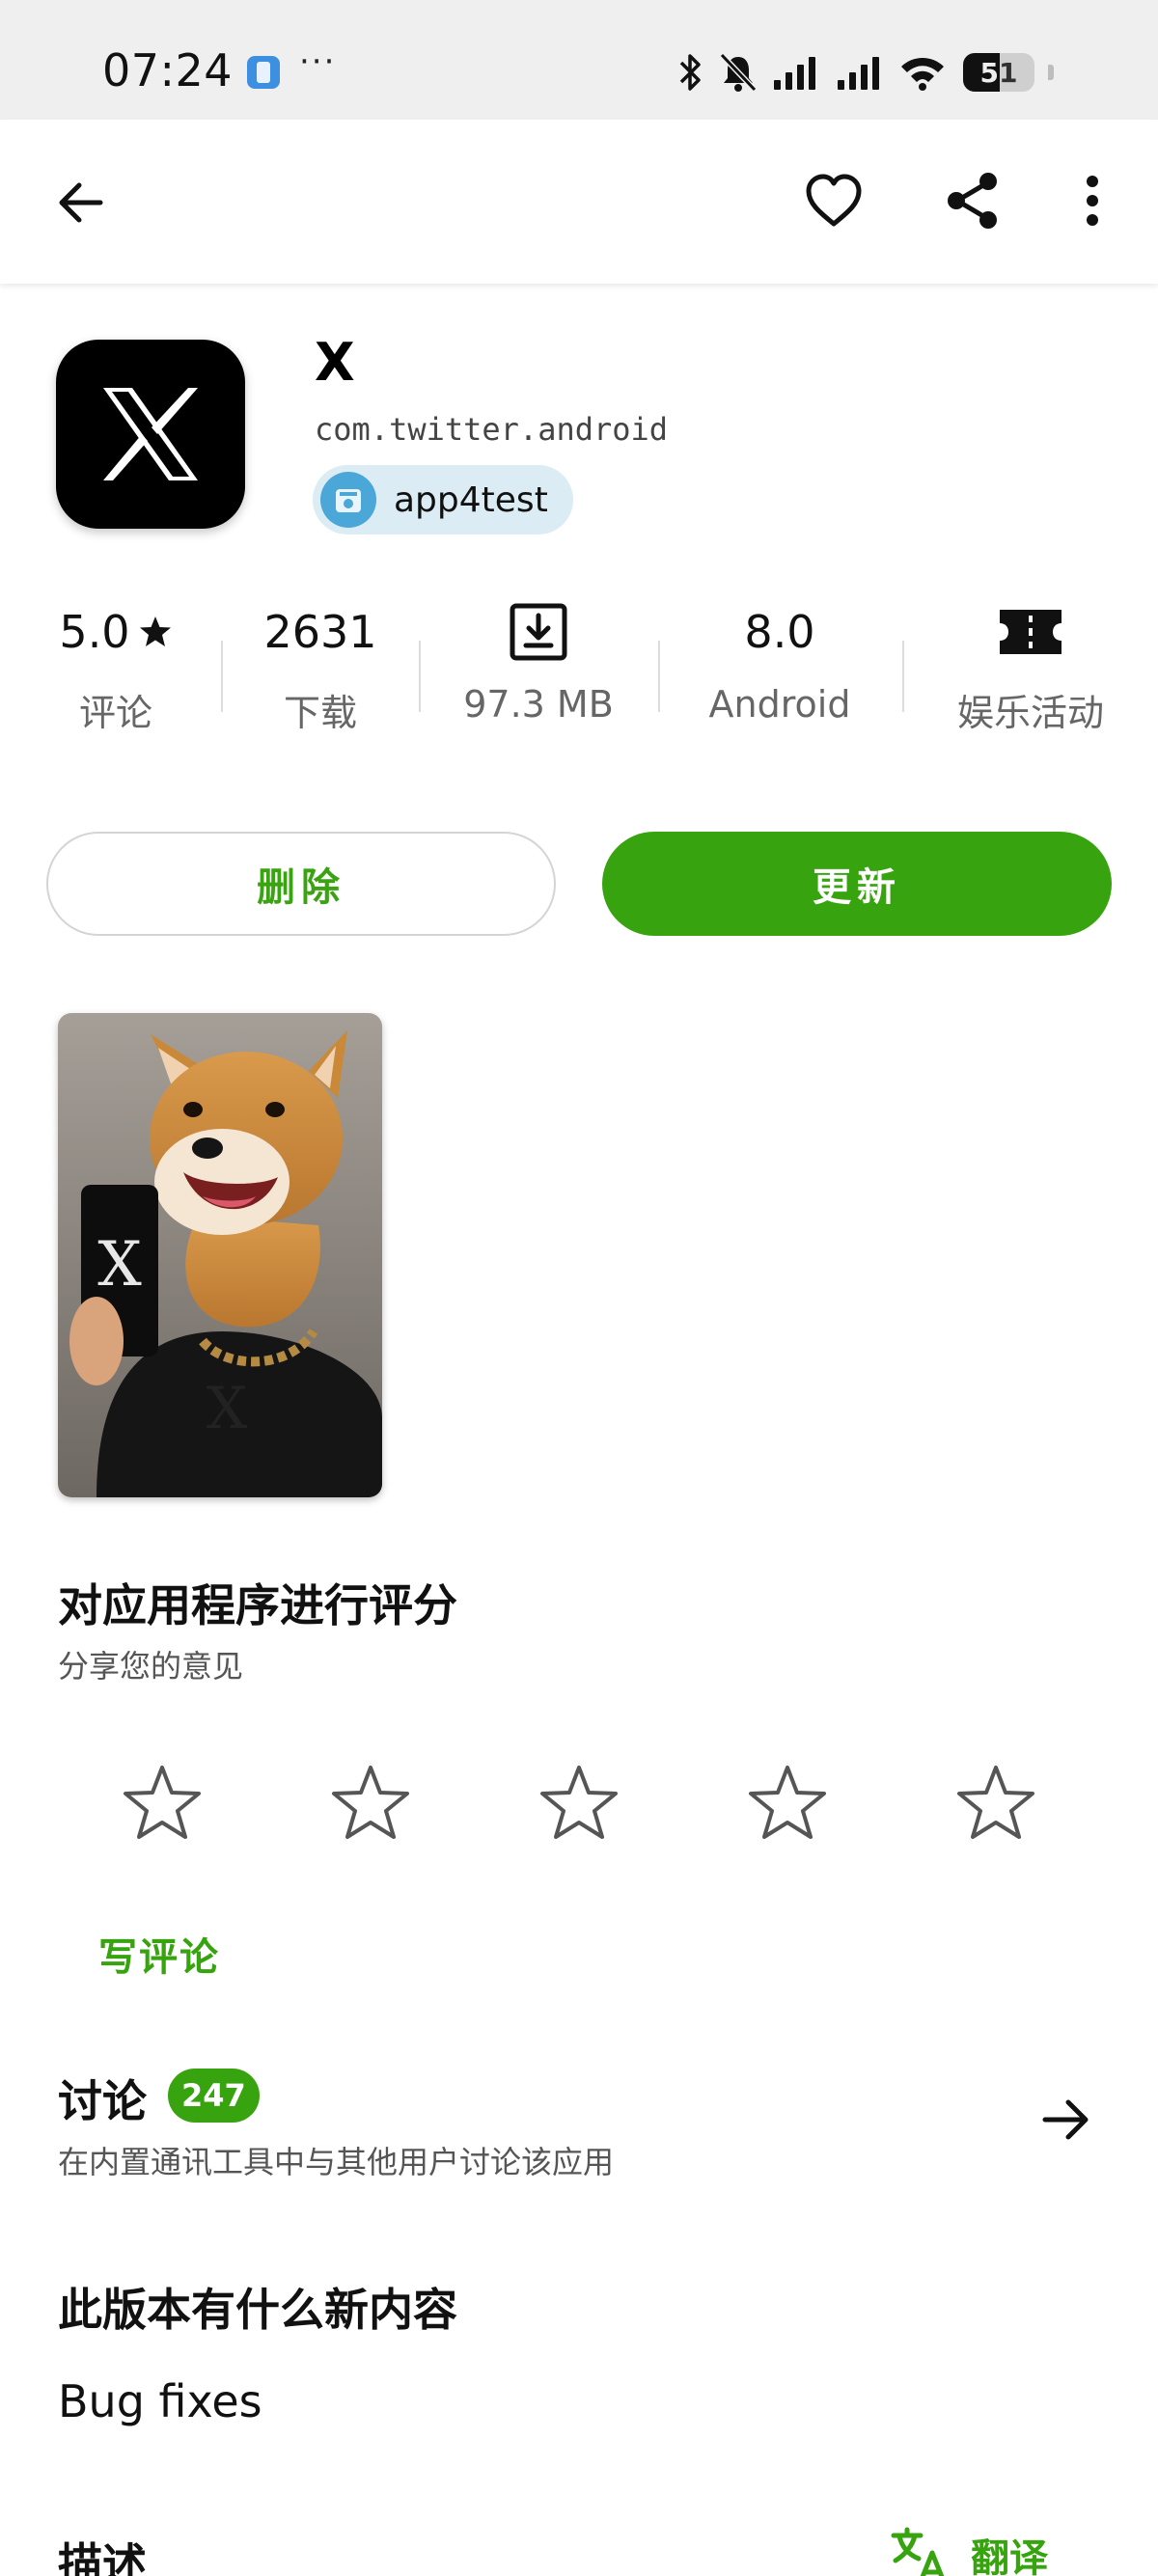 The image size is (1158, 2576). I want to click on delete-button: 删除, so click(301, 884).